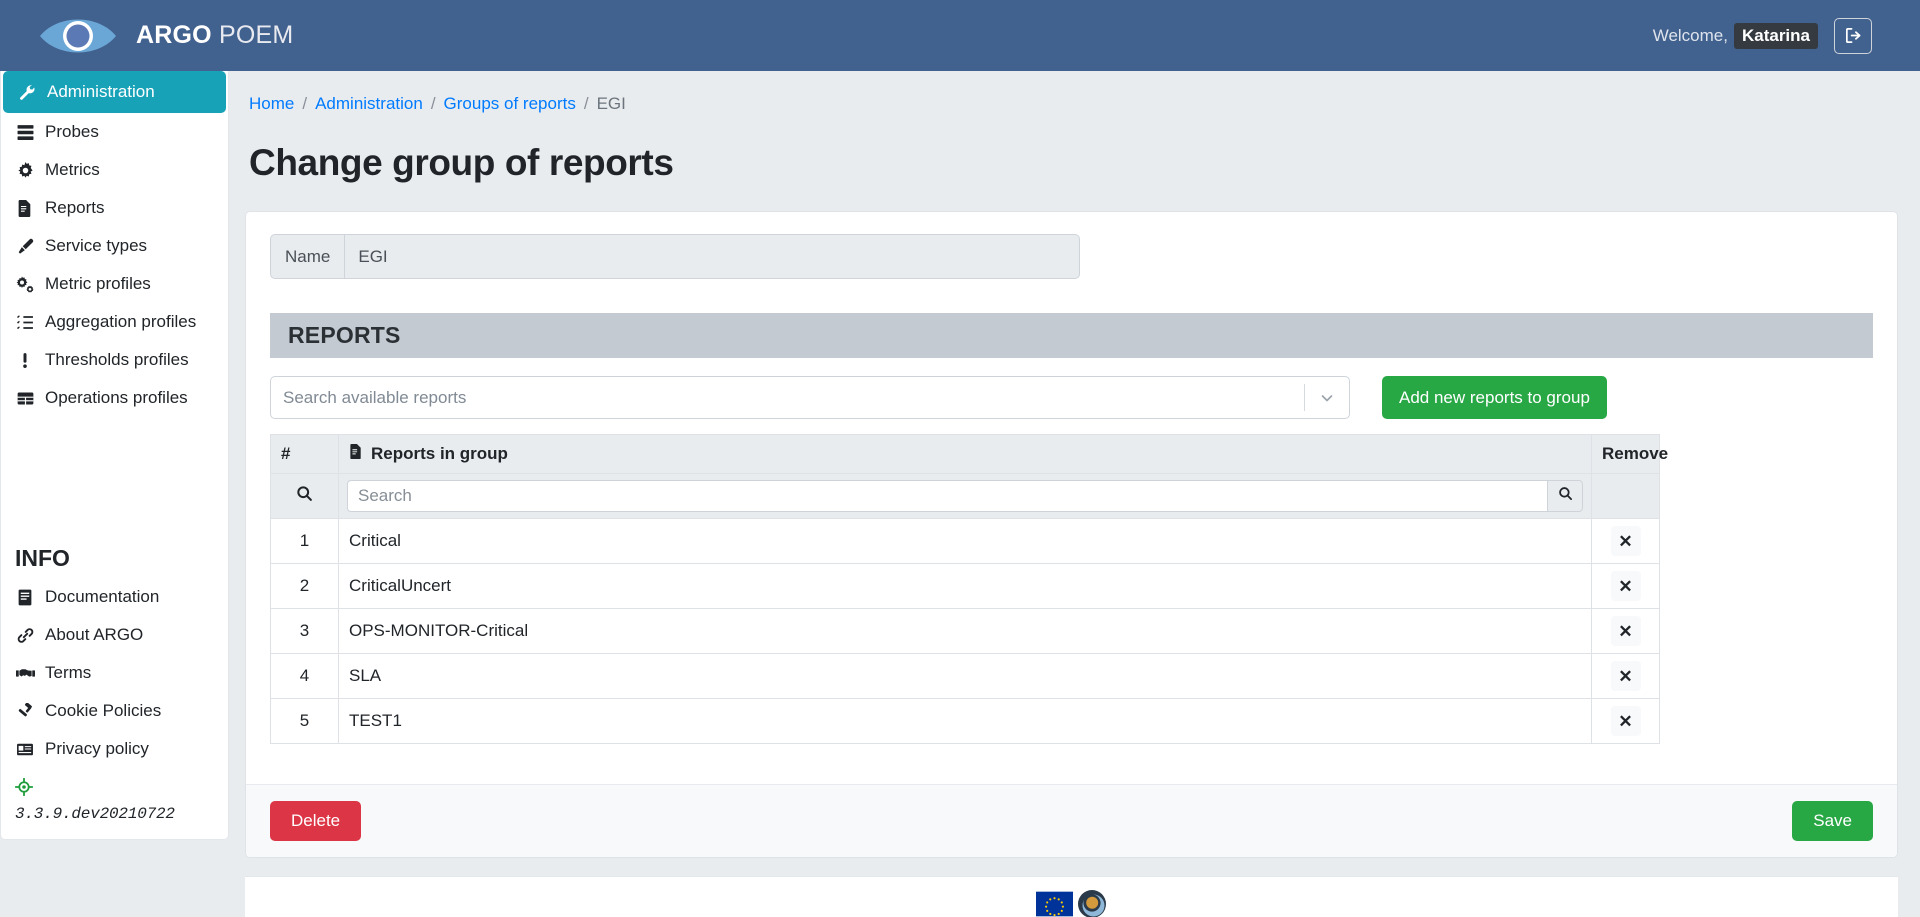 The width and height of the screenshot is (1920, 917). What do you see at coordinates (947, 496) in the screenshot?
I see `search-input` at bounding box center [947, 496].